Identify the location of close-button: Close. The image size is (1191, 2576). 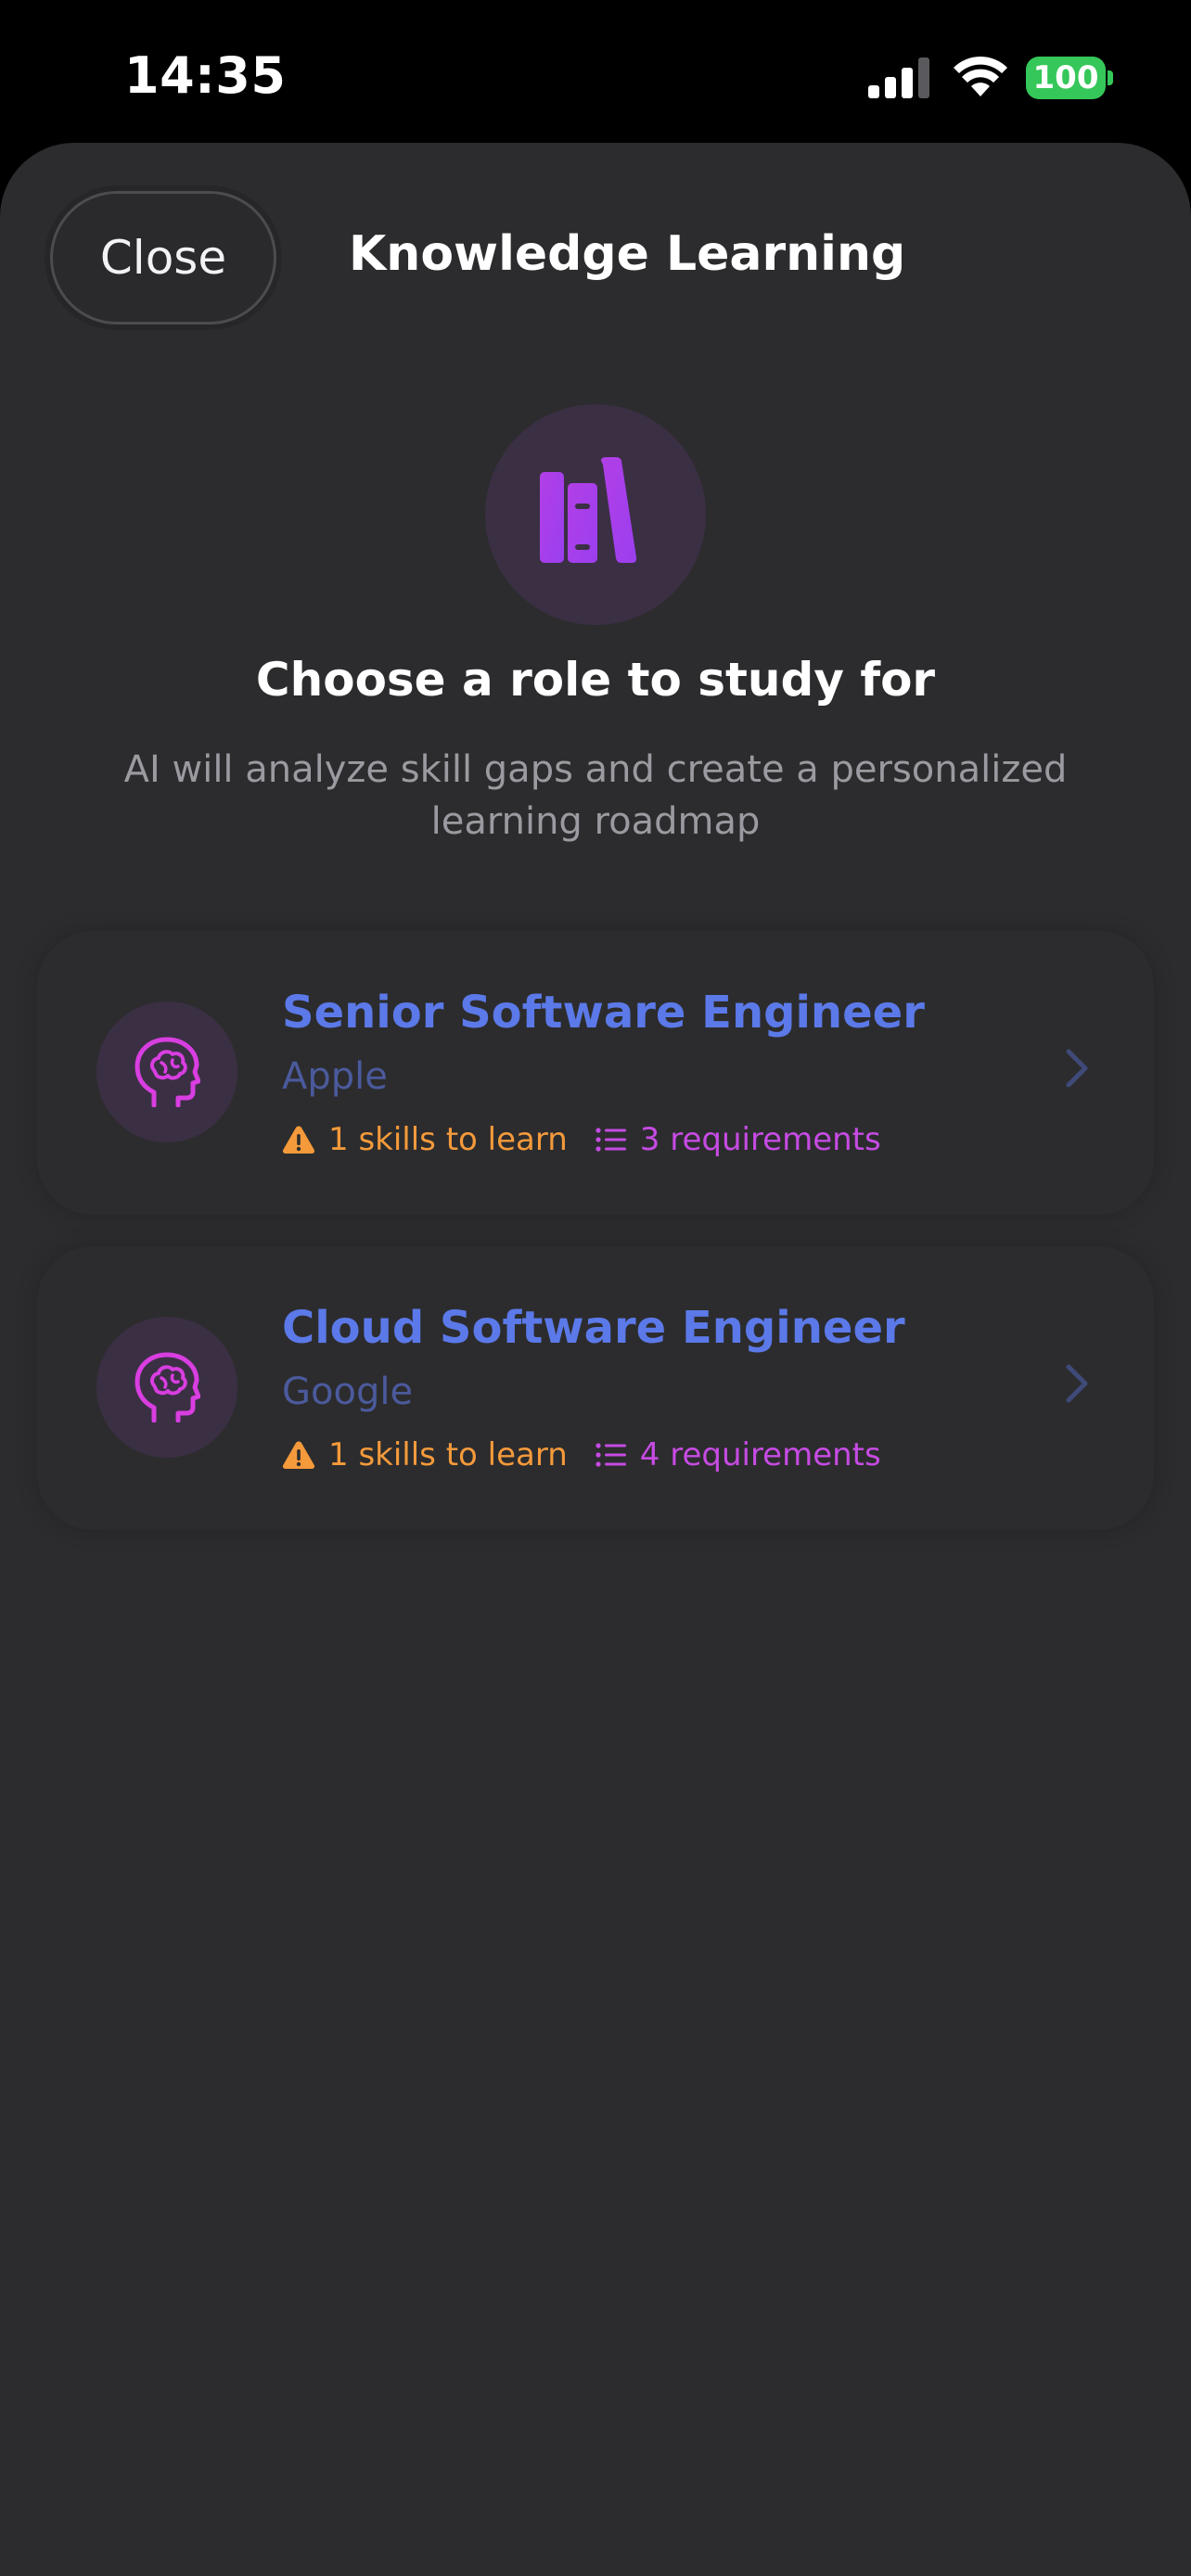
(163, 258).